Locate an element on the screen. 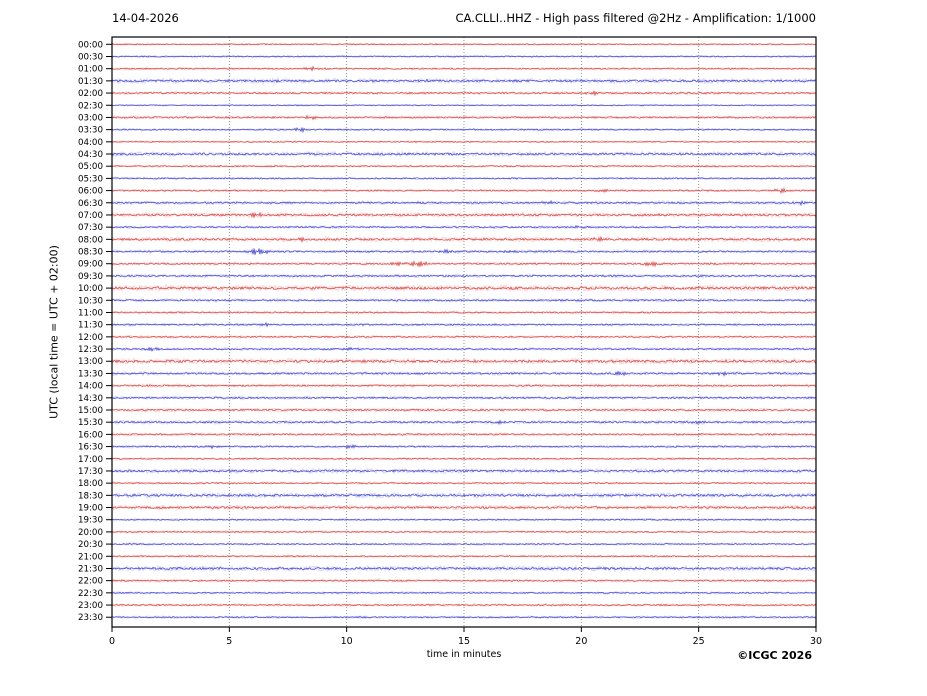 The height and width of the screenshot is (696, 927). row-label: 20:30 is located at coordinates (90, 545).